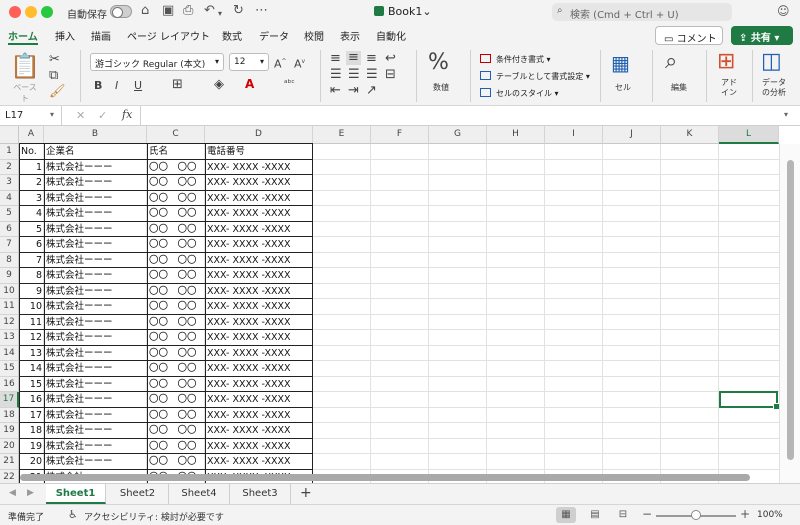  What do you see at coordinates (371, 91) in the screenshot?
I see `orientation-icon: ↗` at bounding box center [371, 91].